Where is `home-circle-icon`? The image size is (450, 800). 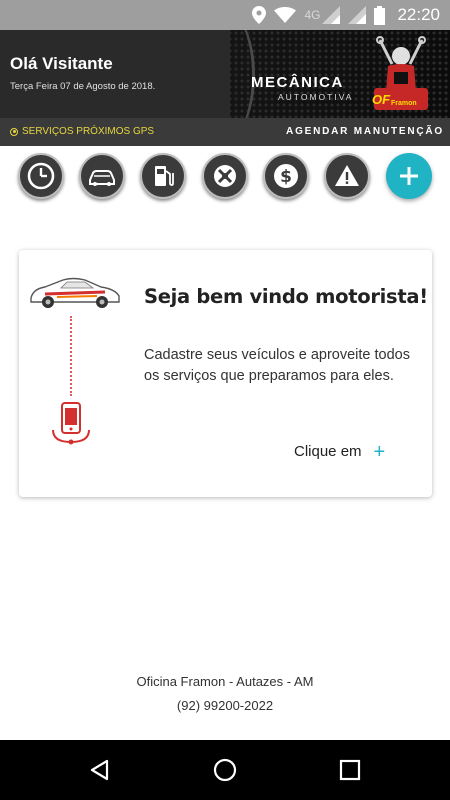
home-circle-icon is located at coordinates (225, 770).